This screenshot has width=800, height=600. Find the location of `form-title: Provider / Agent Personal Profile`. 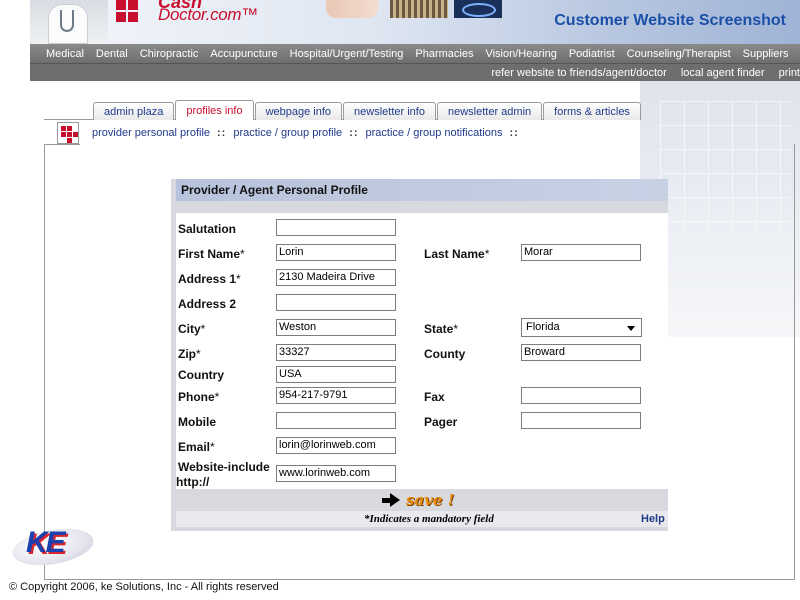

form-title: Provider / Agent Personal Profile is located at coordinates (422, 190).